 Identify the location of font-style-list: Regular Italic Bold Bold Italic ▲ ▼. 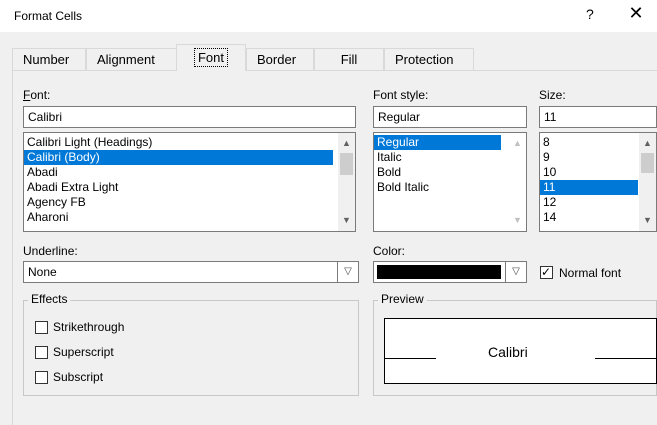
(450, 182).